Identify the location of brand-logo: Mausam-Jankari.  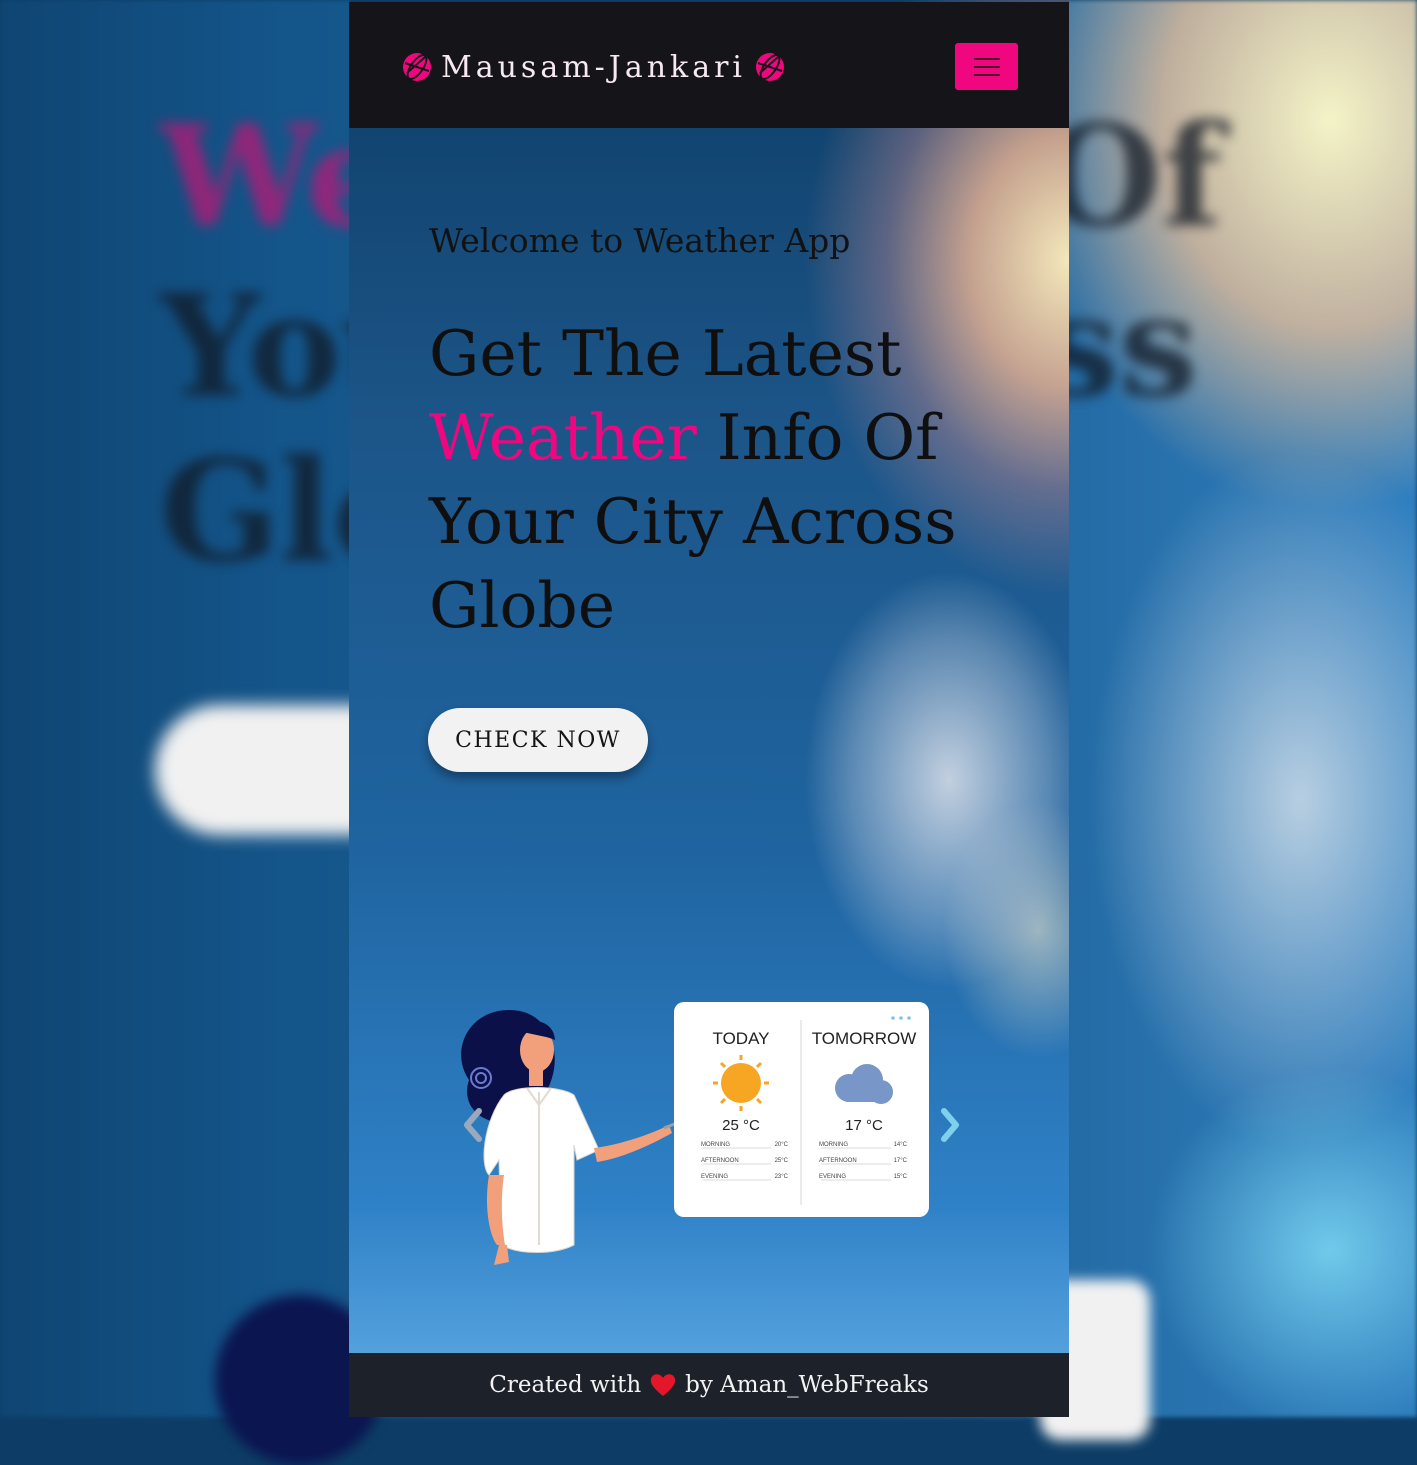
(593, 67).